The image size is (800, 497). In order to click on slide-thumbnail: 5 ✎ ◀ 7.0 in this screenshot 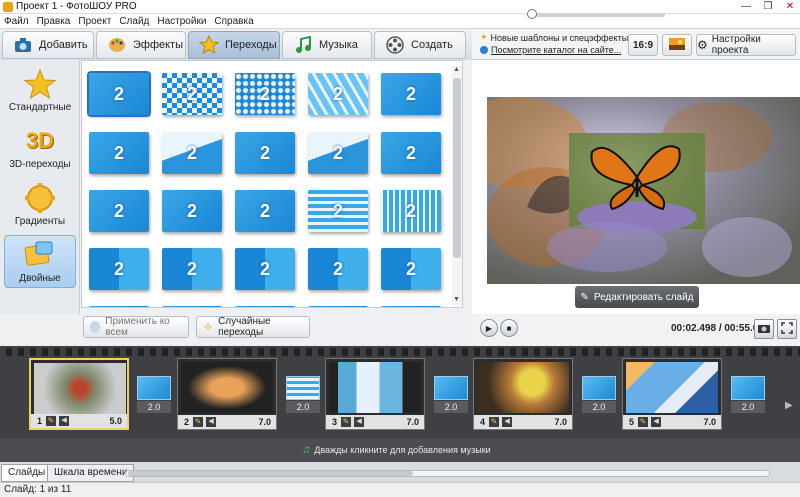, I will do `click(672, 394)`.